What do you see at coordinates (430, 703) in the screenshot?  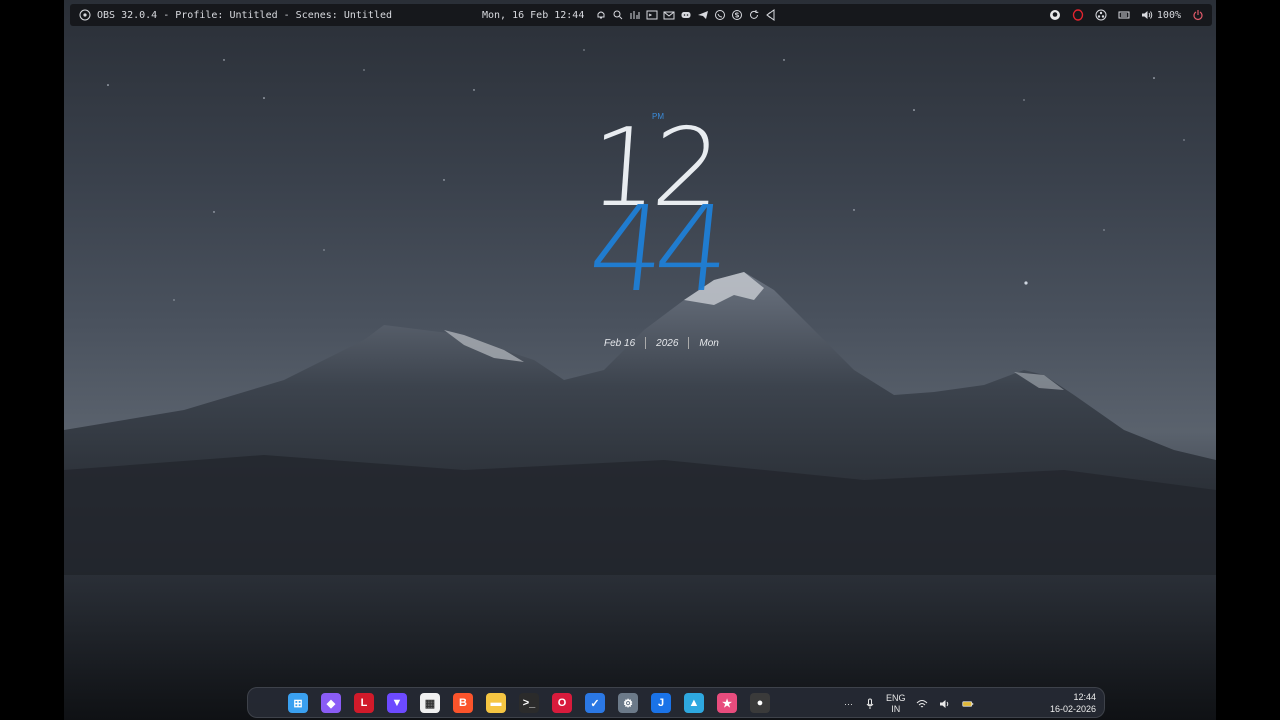 I see `store-icon: ▦` at bounding box center [430, 703].